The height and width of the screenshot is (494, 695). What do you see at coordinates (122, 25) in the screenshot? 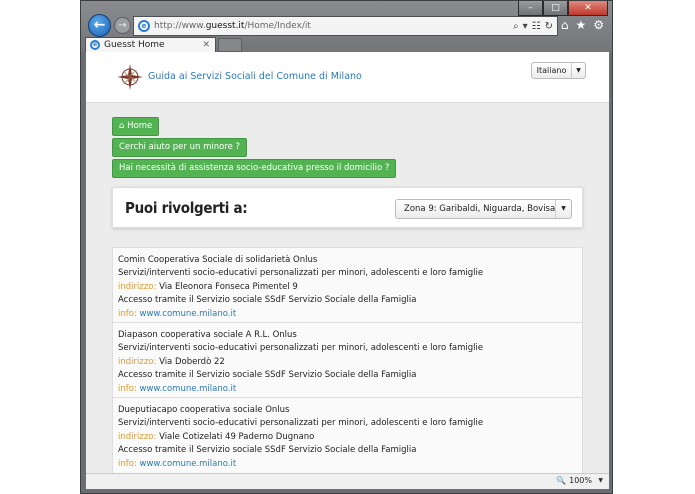
I see `forward-arrow-icon: →` at bounding box center [122, 25].